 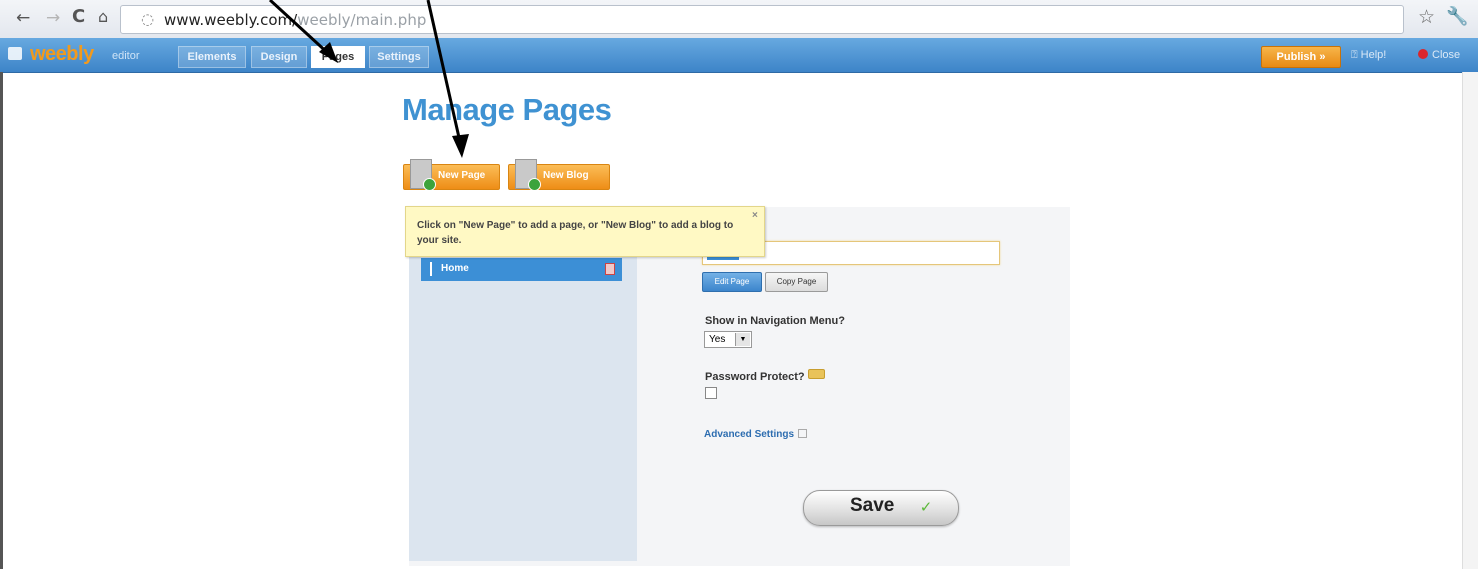 I want to click on tab-pages: Pages, so click(x=338, y=57).